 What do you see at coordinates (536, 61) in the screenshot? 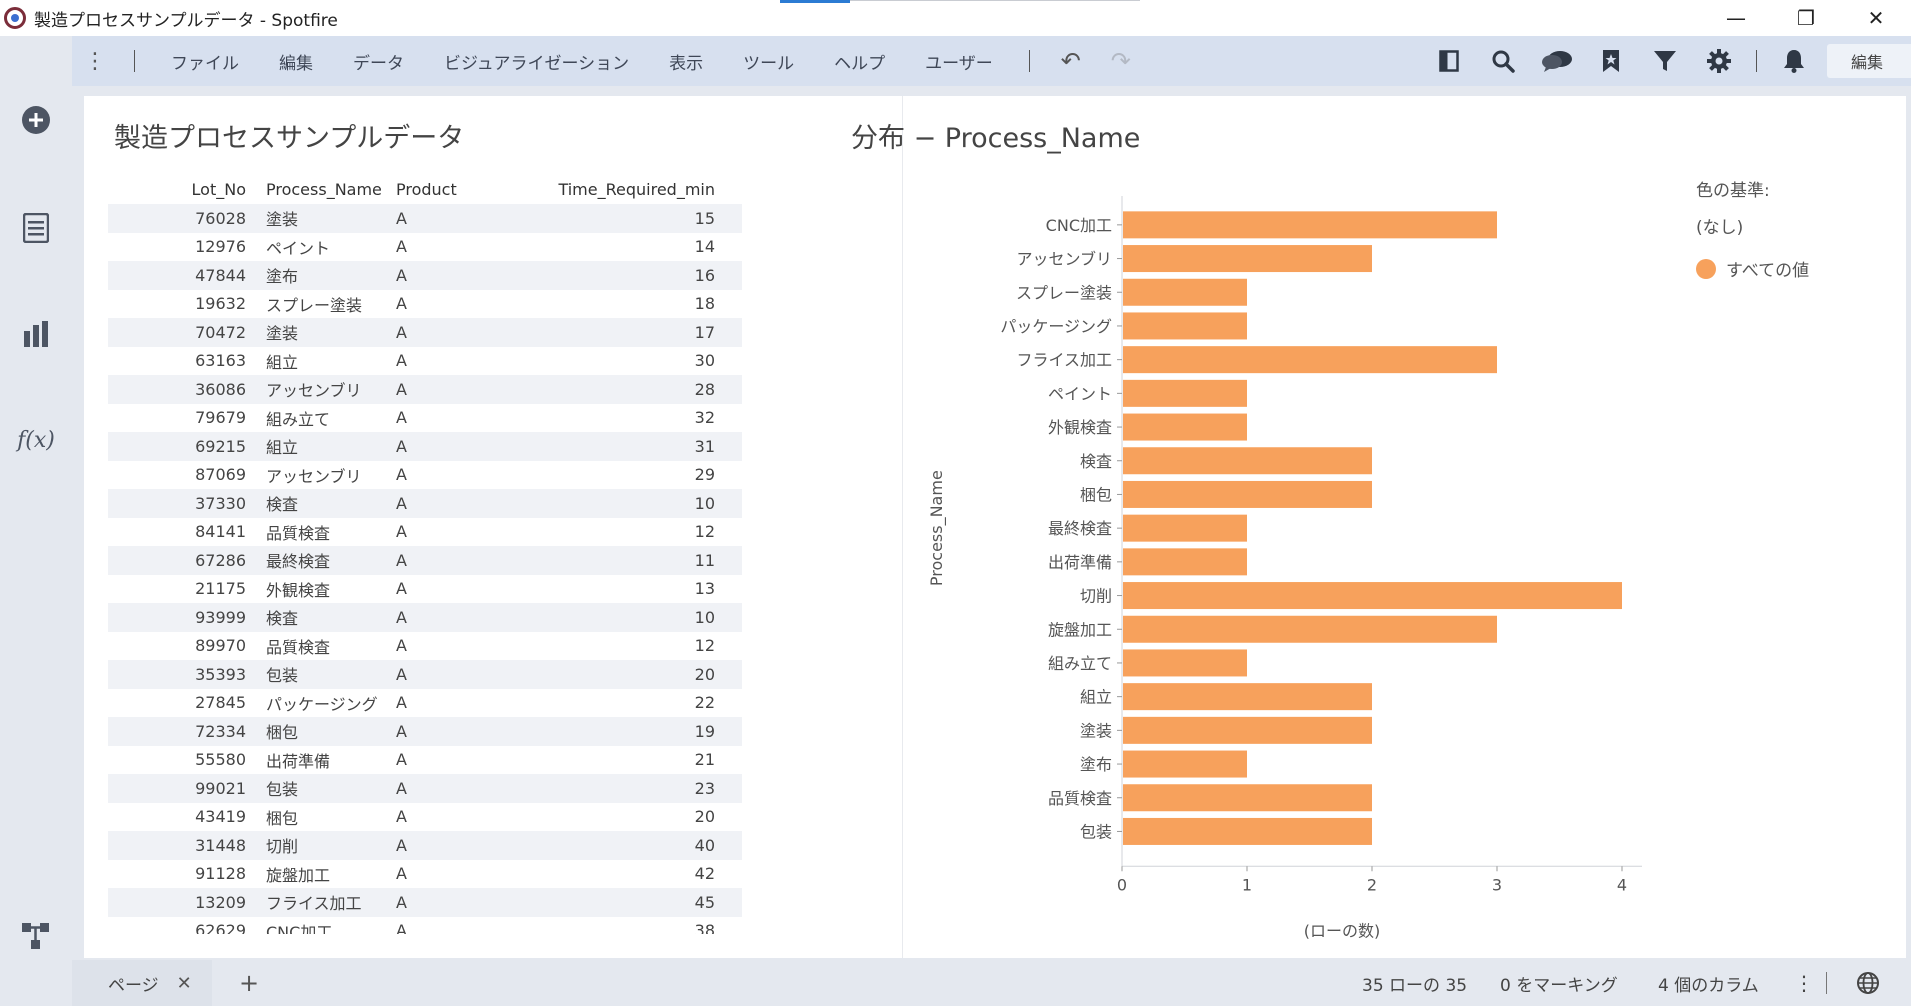
I see `menu-visualization: ビジュアライゼーション` at bounding box center [536, 61].